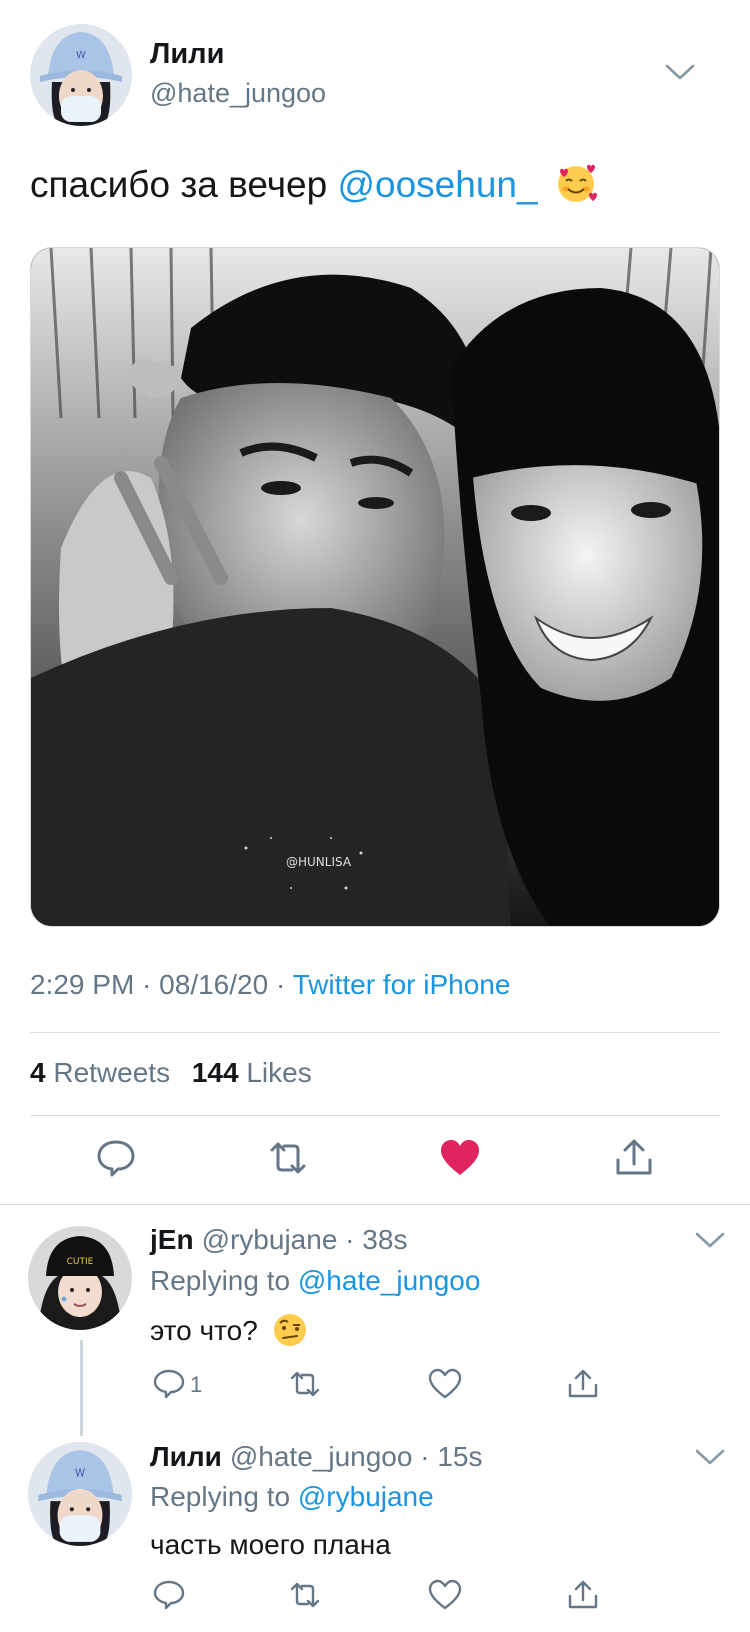 Image resolution: width=750 pixels, height=1632 pixels. What do you see at coordinates (270, 1544) in the screenshot?
I see `reply-2-text: часть моего плана` at bounding box center [270, 1544].